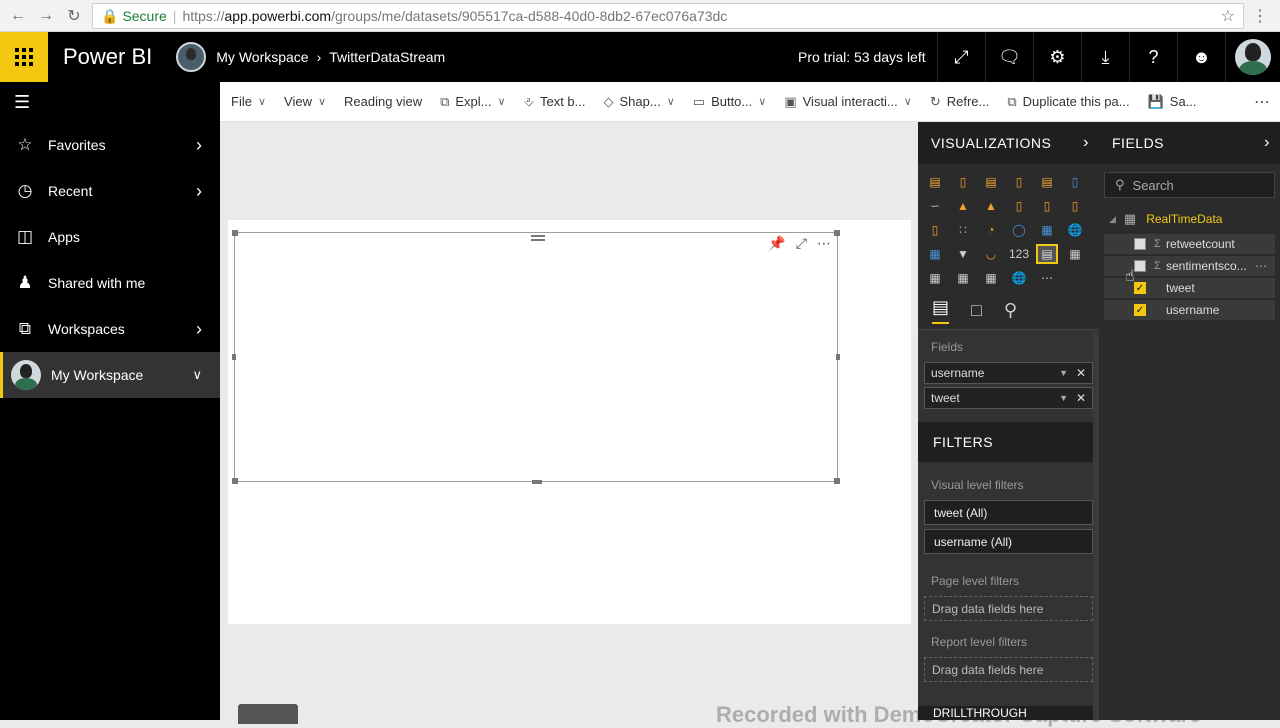 The image size is (1280, 728). I want to click on hamburger-menu-icon: ☰, so click(110, 102).